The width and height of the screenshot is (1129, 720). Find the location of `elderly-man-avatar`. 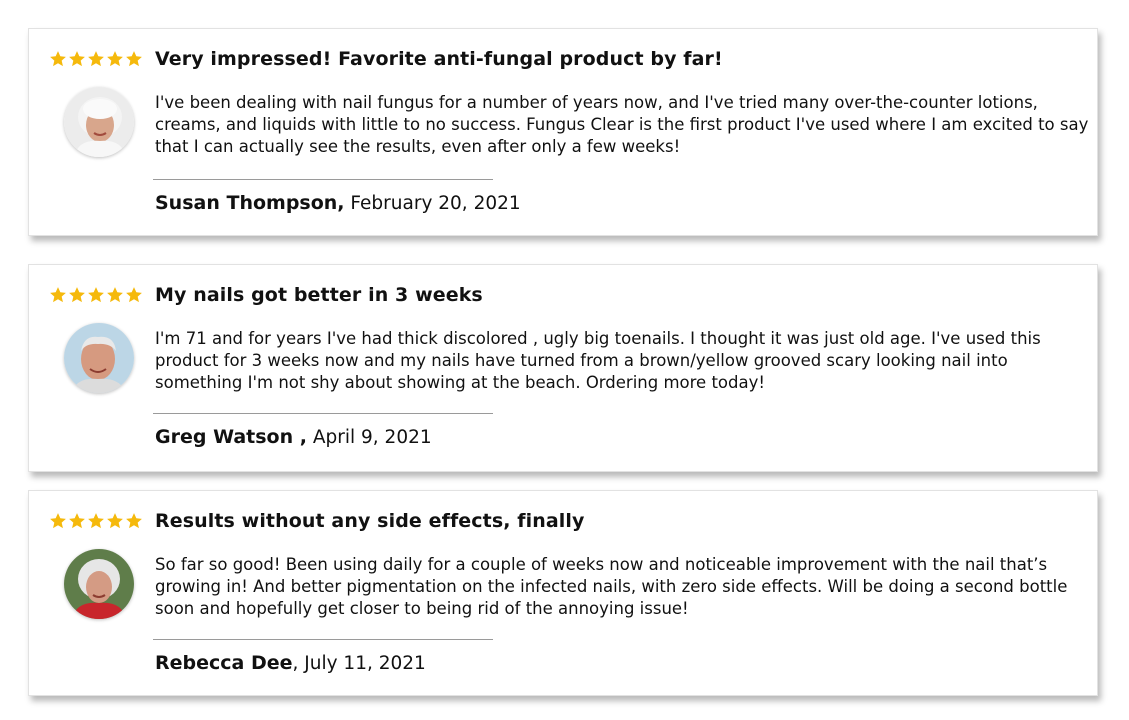

elderly-man-avatar is located at coordinates (99, 358).